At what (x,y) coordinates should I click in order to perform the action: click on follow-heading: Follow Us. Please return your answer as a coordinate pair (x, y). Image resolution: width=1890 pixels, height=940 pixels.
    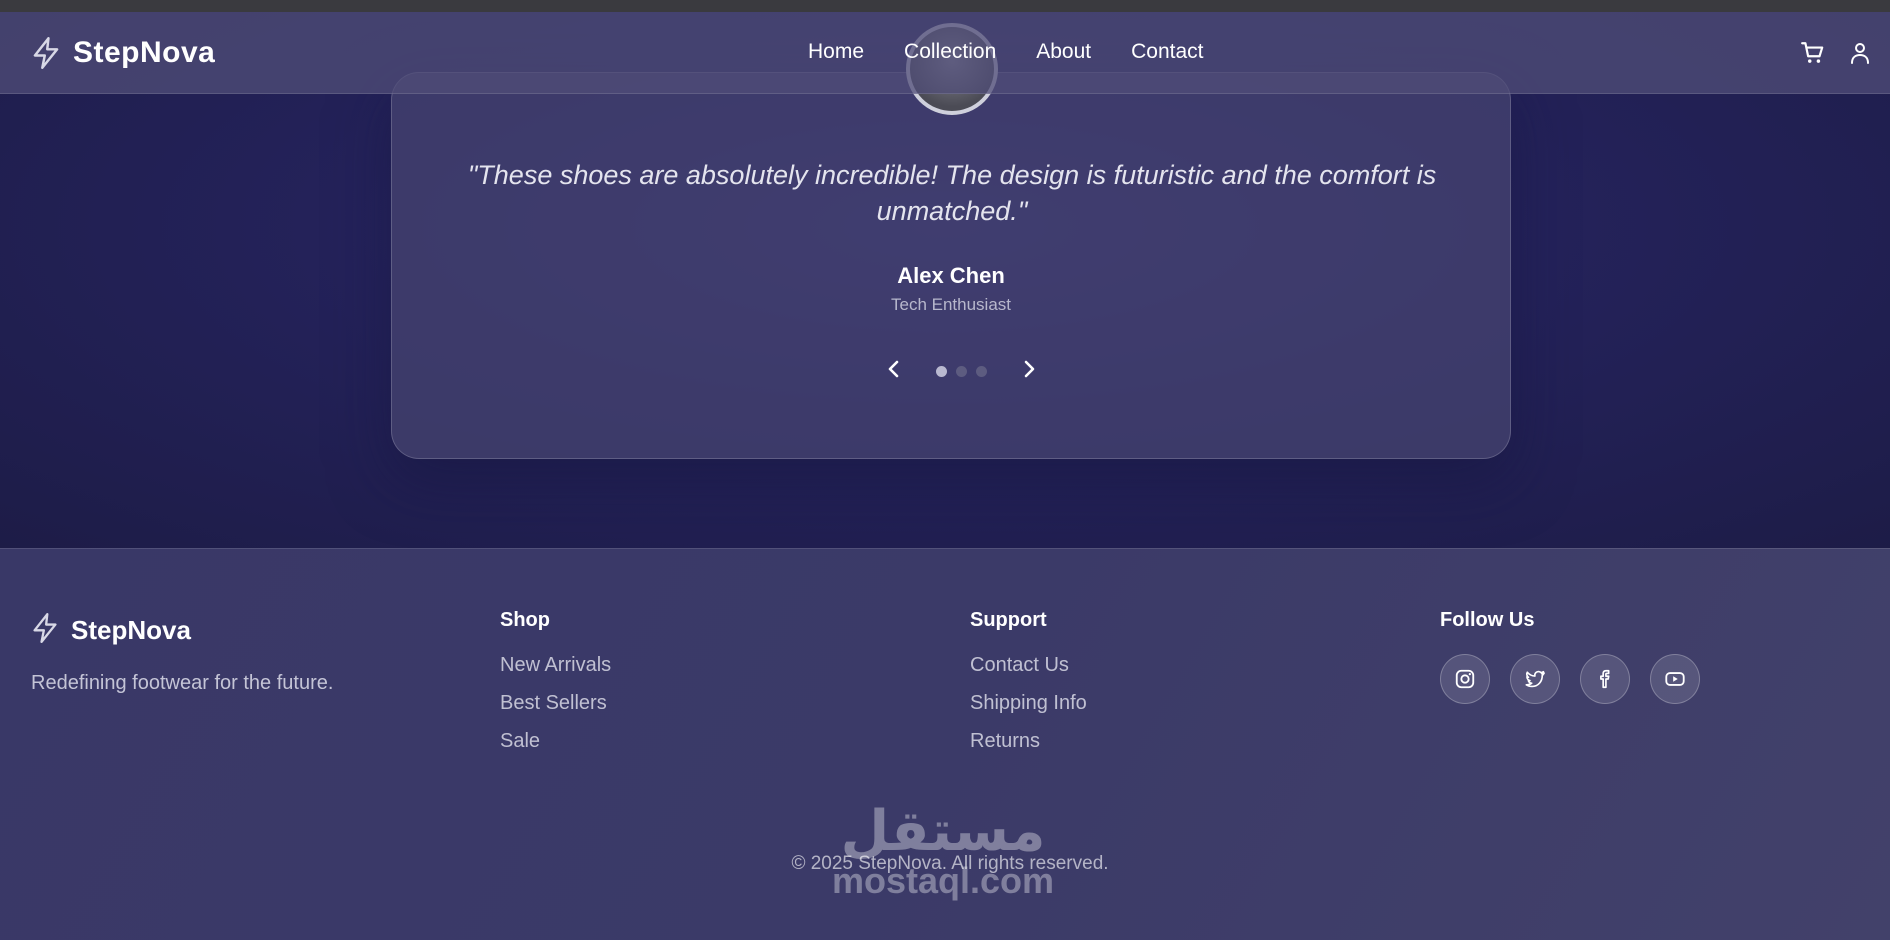
    Looking at the image, I should click on (1487, 620).